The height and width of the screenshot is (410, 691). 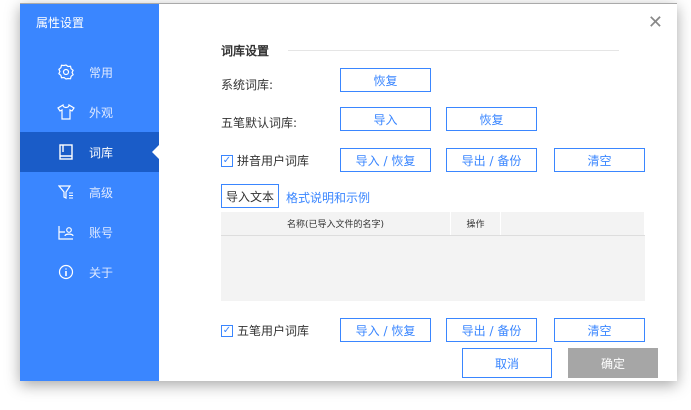 What do you see at coordinates (66, 192) in the screenshot?
I see `filter-icon` at bounding box center [66, 192].